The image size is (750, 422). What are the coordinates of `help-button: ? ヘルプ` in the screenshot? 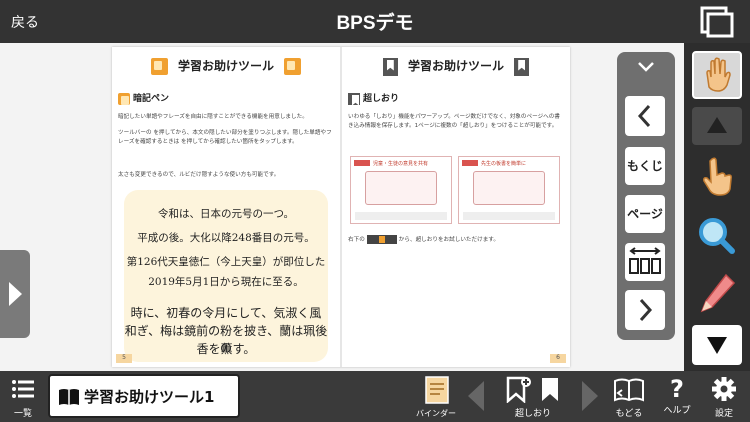 It's located at (677, 395).